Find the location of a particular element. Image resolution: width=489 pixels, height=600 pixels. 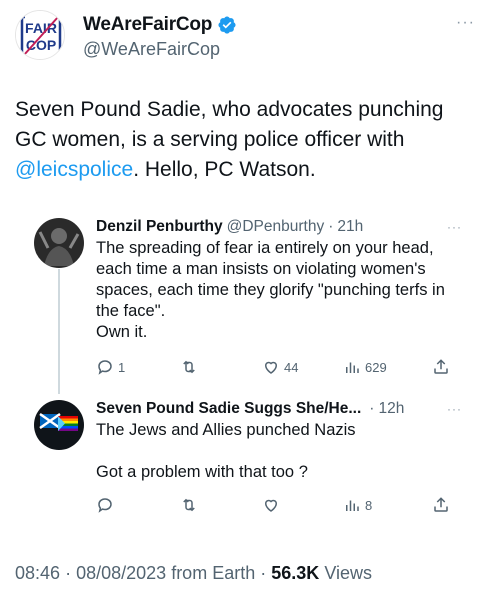

views-count: 8 is located at coordinates (369, 505).